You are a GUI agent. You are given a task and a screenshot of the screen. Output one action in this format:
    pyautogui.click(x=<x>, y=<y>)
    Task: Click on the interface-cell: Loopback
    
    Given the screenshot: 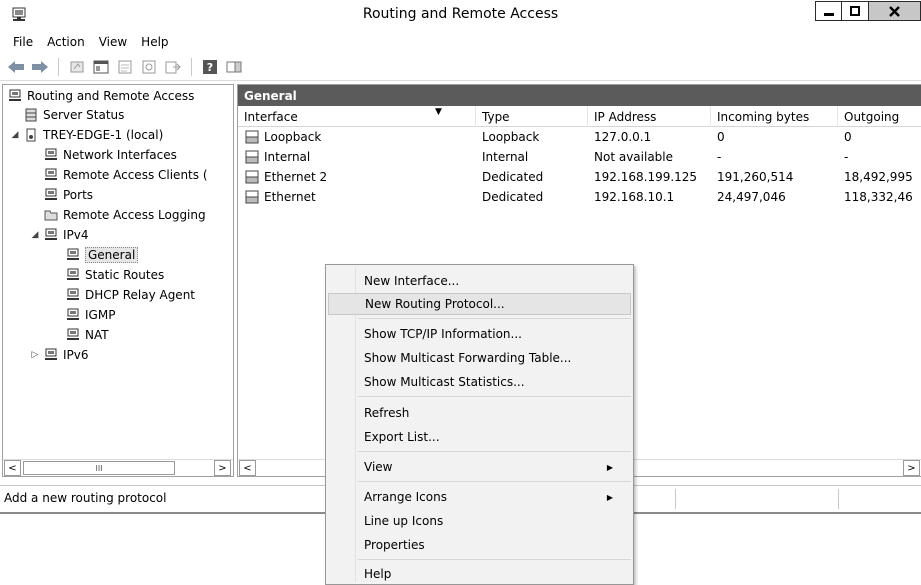 What is the action you would take?
    pyautogui.click(x=279, y=137)
    